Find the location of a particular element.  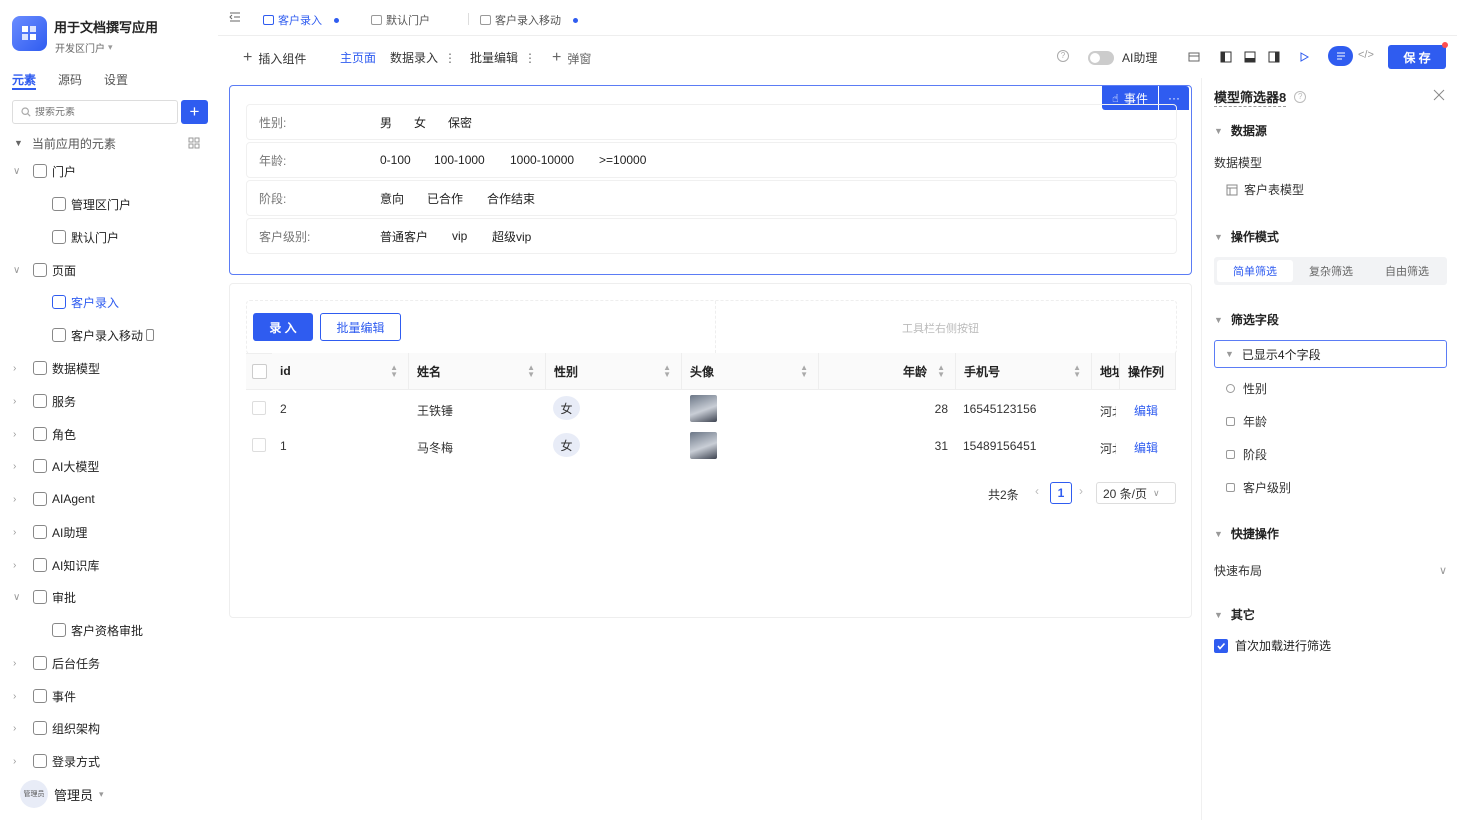

mode-simple: 简单筛选 is located at coordinates (1255, 271).